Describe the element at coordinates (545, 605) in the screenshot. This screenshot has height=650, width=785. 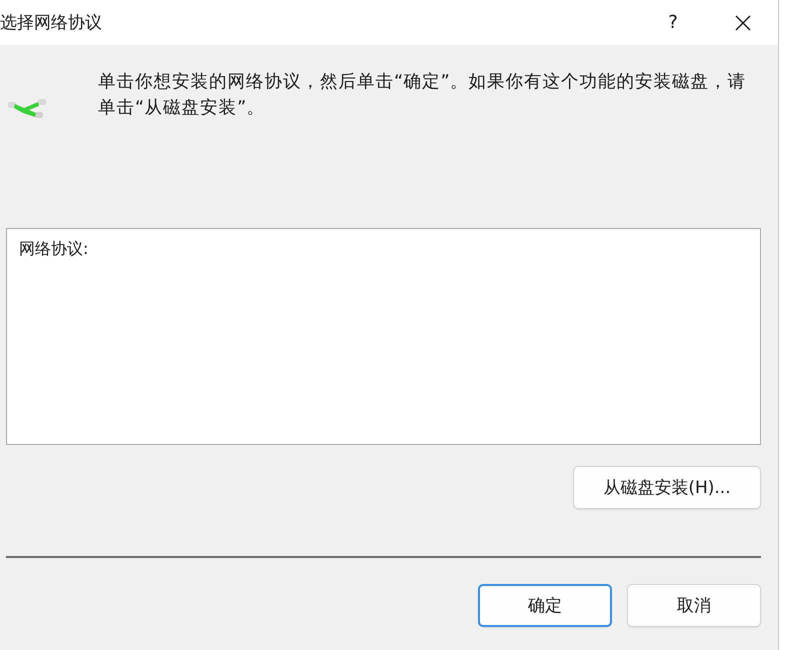
I see `ok-button: 确定` at that location.